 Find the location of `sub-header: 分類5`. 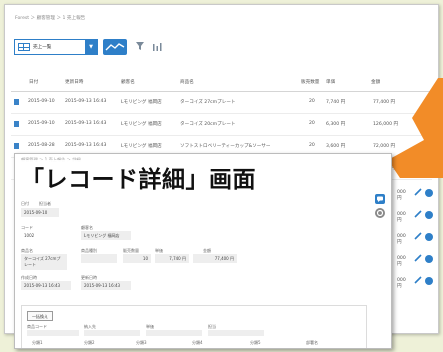

sub-header: 分類5 is located at coordinates (255, 342).